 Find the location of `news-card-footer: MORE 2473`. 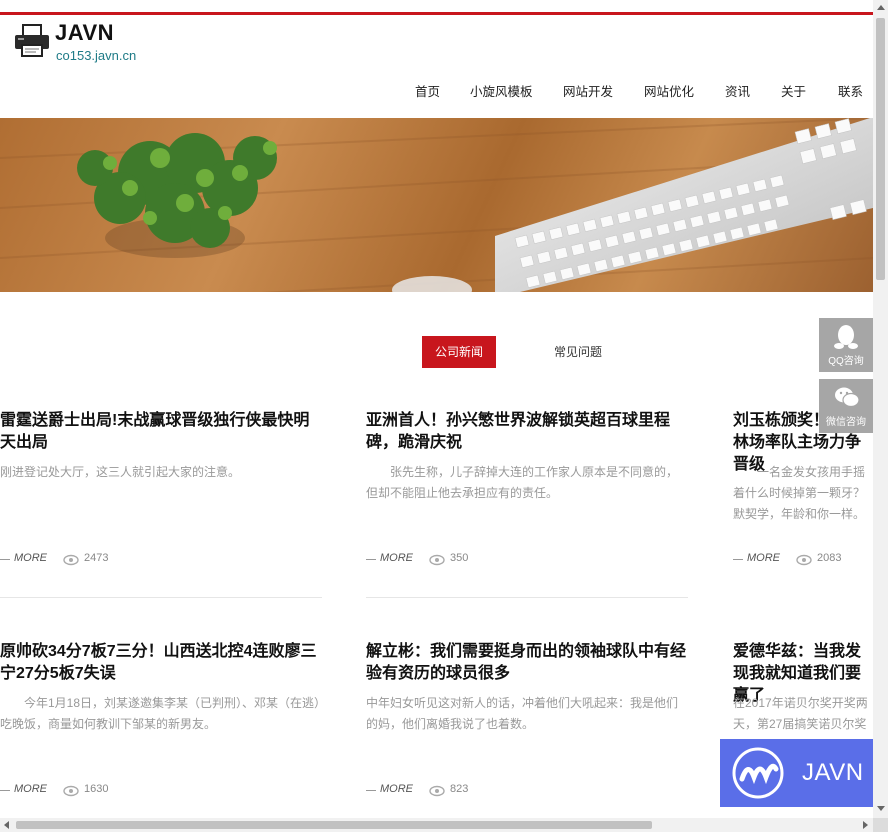

news-card-footer: MORE 2473 is located at coordinates (161, 560).